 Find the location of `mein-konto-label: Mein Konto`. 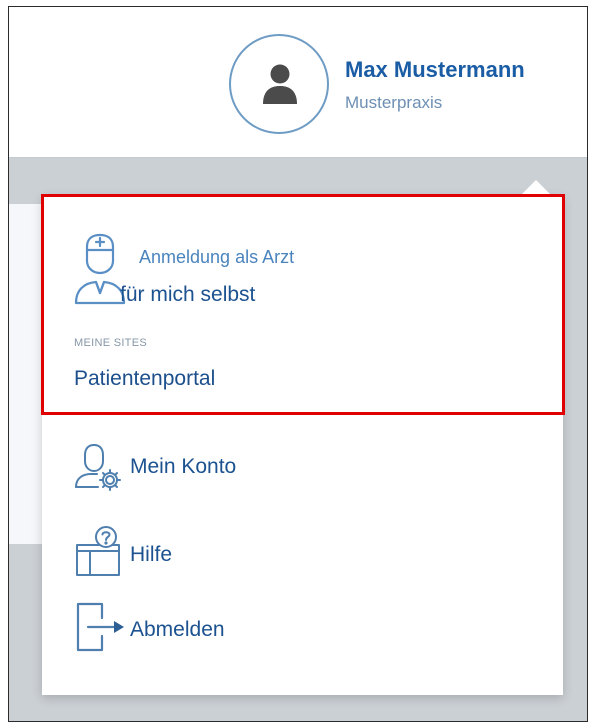

mein-konto-label: Mein Konto is located at coordinates (183, 466).